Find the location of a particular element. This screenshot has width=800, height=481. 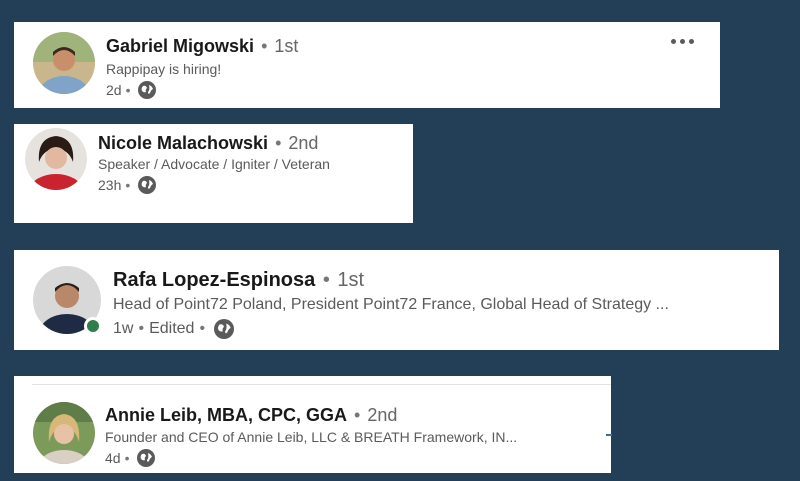

author-name: Rafa Lopez-Espinosa is located at coordinates (214, 280).